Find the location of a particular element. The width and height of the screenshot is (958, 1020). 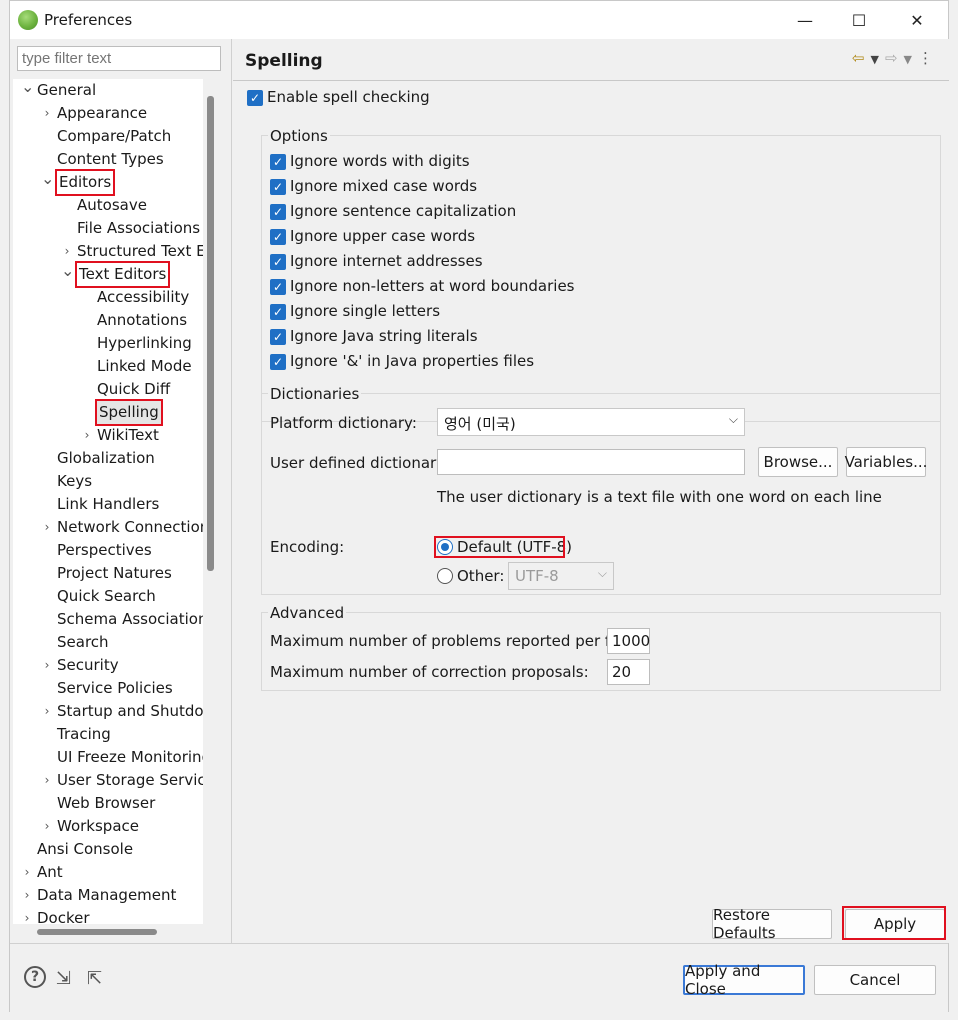

enable-spell-checkbox: ✓ is located at coordinates (255, 98).